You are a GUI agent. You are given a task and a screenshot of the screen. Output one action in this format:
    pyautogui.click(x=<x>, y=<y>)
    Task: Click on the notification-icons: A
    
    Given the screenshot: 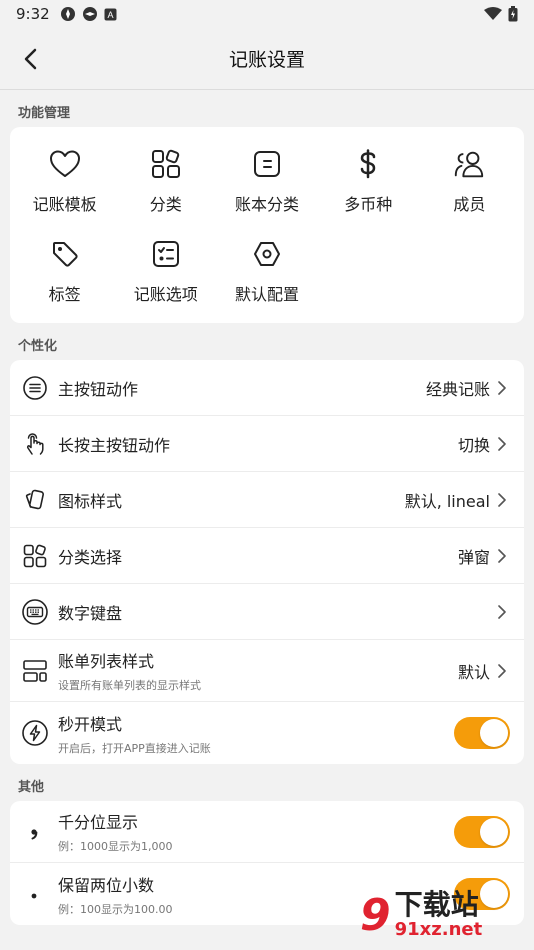 What is the action you would take?
    pyautogui.click(x=88, y=14)
    